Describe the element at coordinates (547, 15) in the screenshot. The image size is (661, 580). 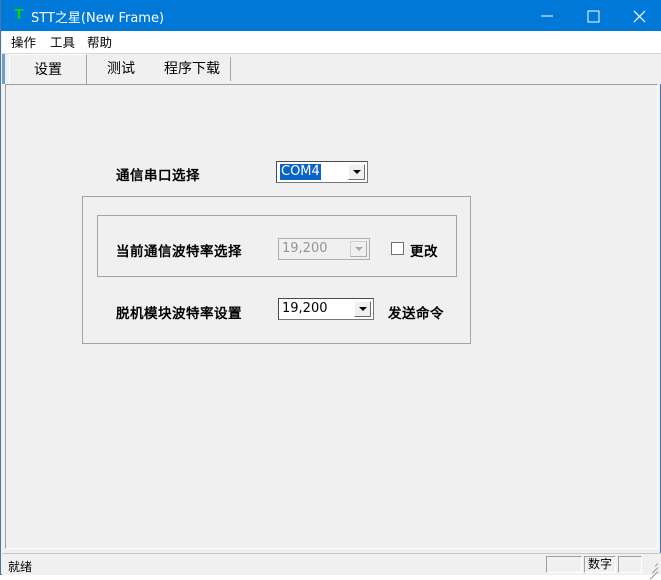
I see `minimize-button` at that location.